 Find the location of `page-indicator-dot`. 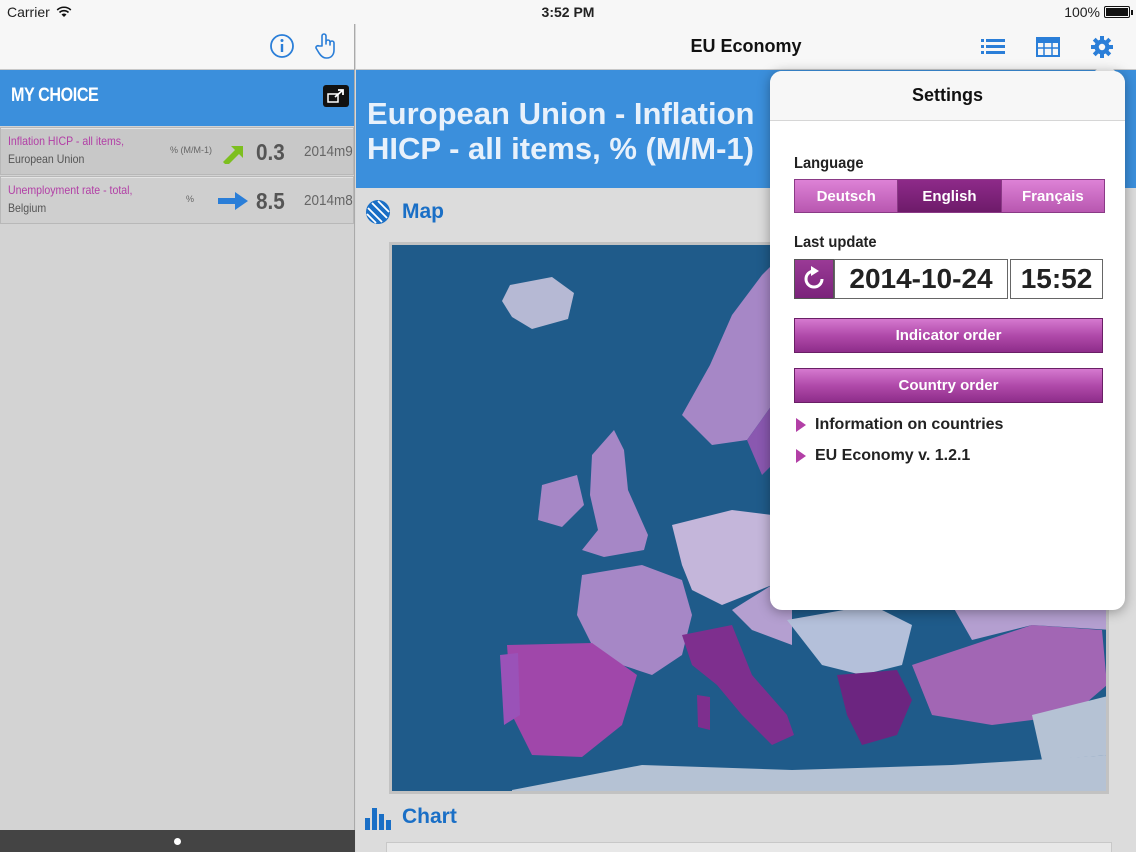

page-indicator-dot is located at coordinates (177, 841).